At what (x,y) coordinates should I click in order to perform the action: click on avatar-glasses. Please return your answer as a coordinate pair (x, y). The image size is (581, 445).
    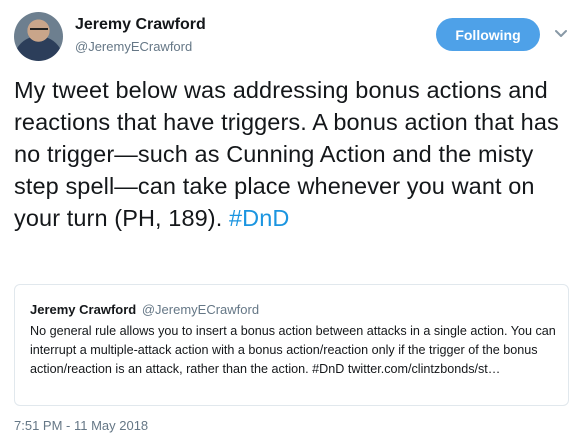
    Looking at the image, I should click on (39, 31).